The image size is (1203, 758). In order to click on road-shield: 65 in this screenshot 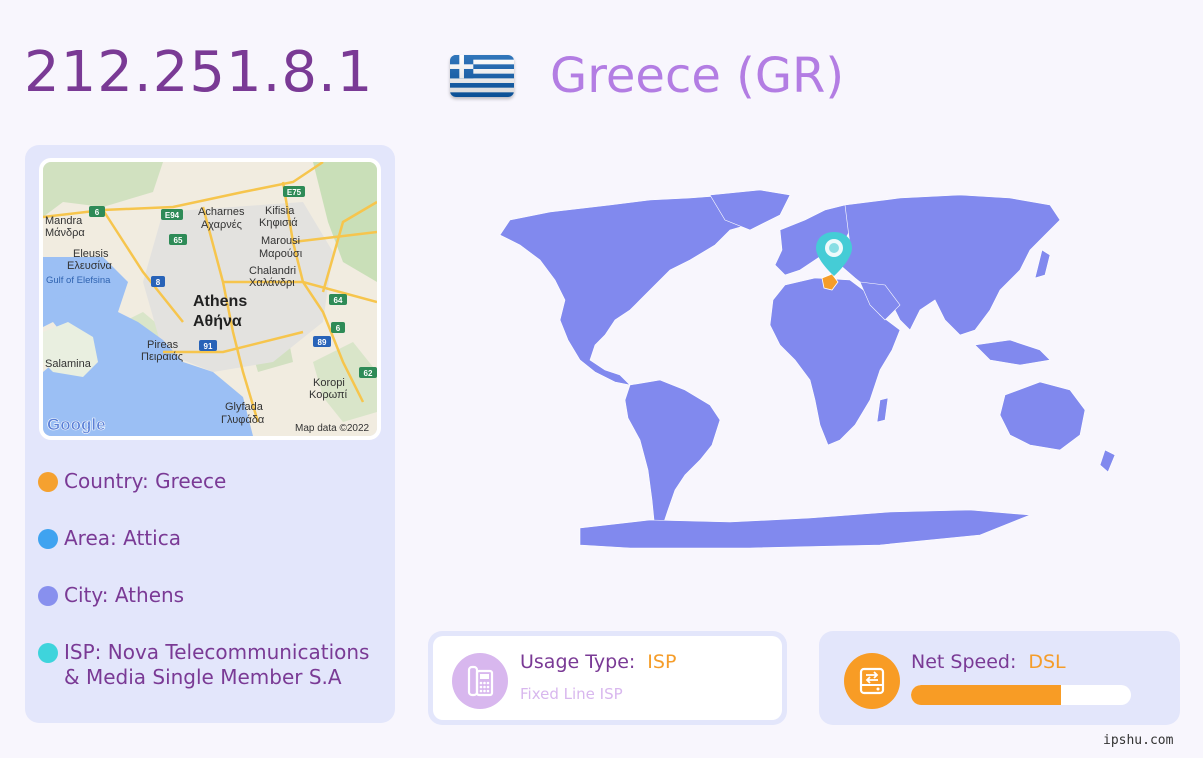, I will do `click(178, 240)`.